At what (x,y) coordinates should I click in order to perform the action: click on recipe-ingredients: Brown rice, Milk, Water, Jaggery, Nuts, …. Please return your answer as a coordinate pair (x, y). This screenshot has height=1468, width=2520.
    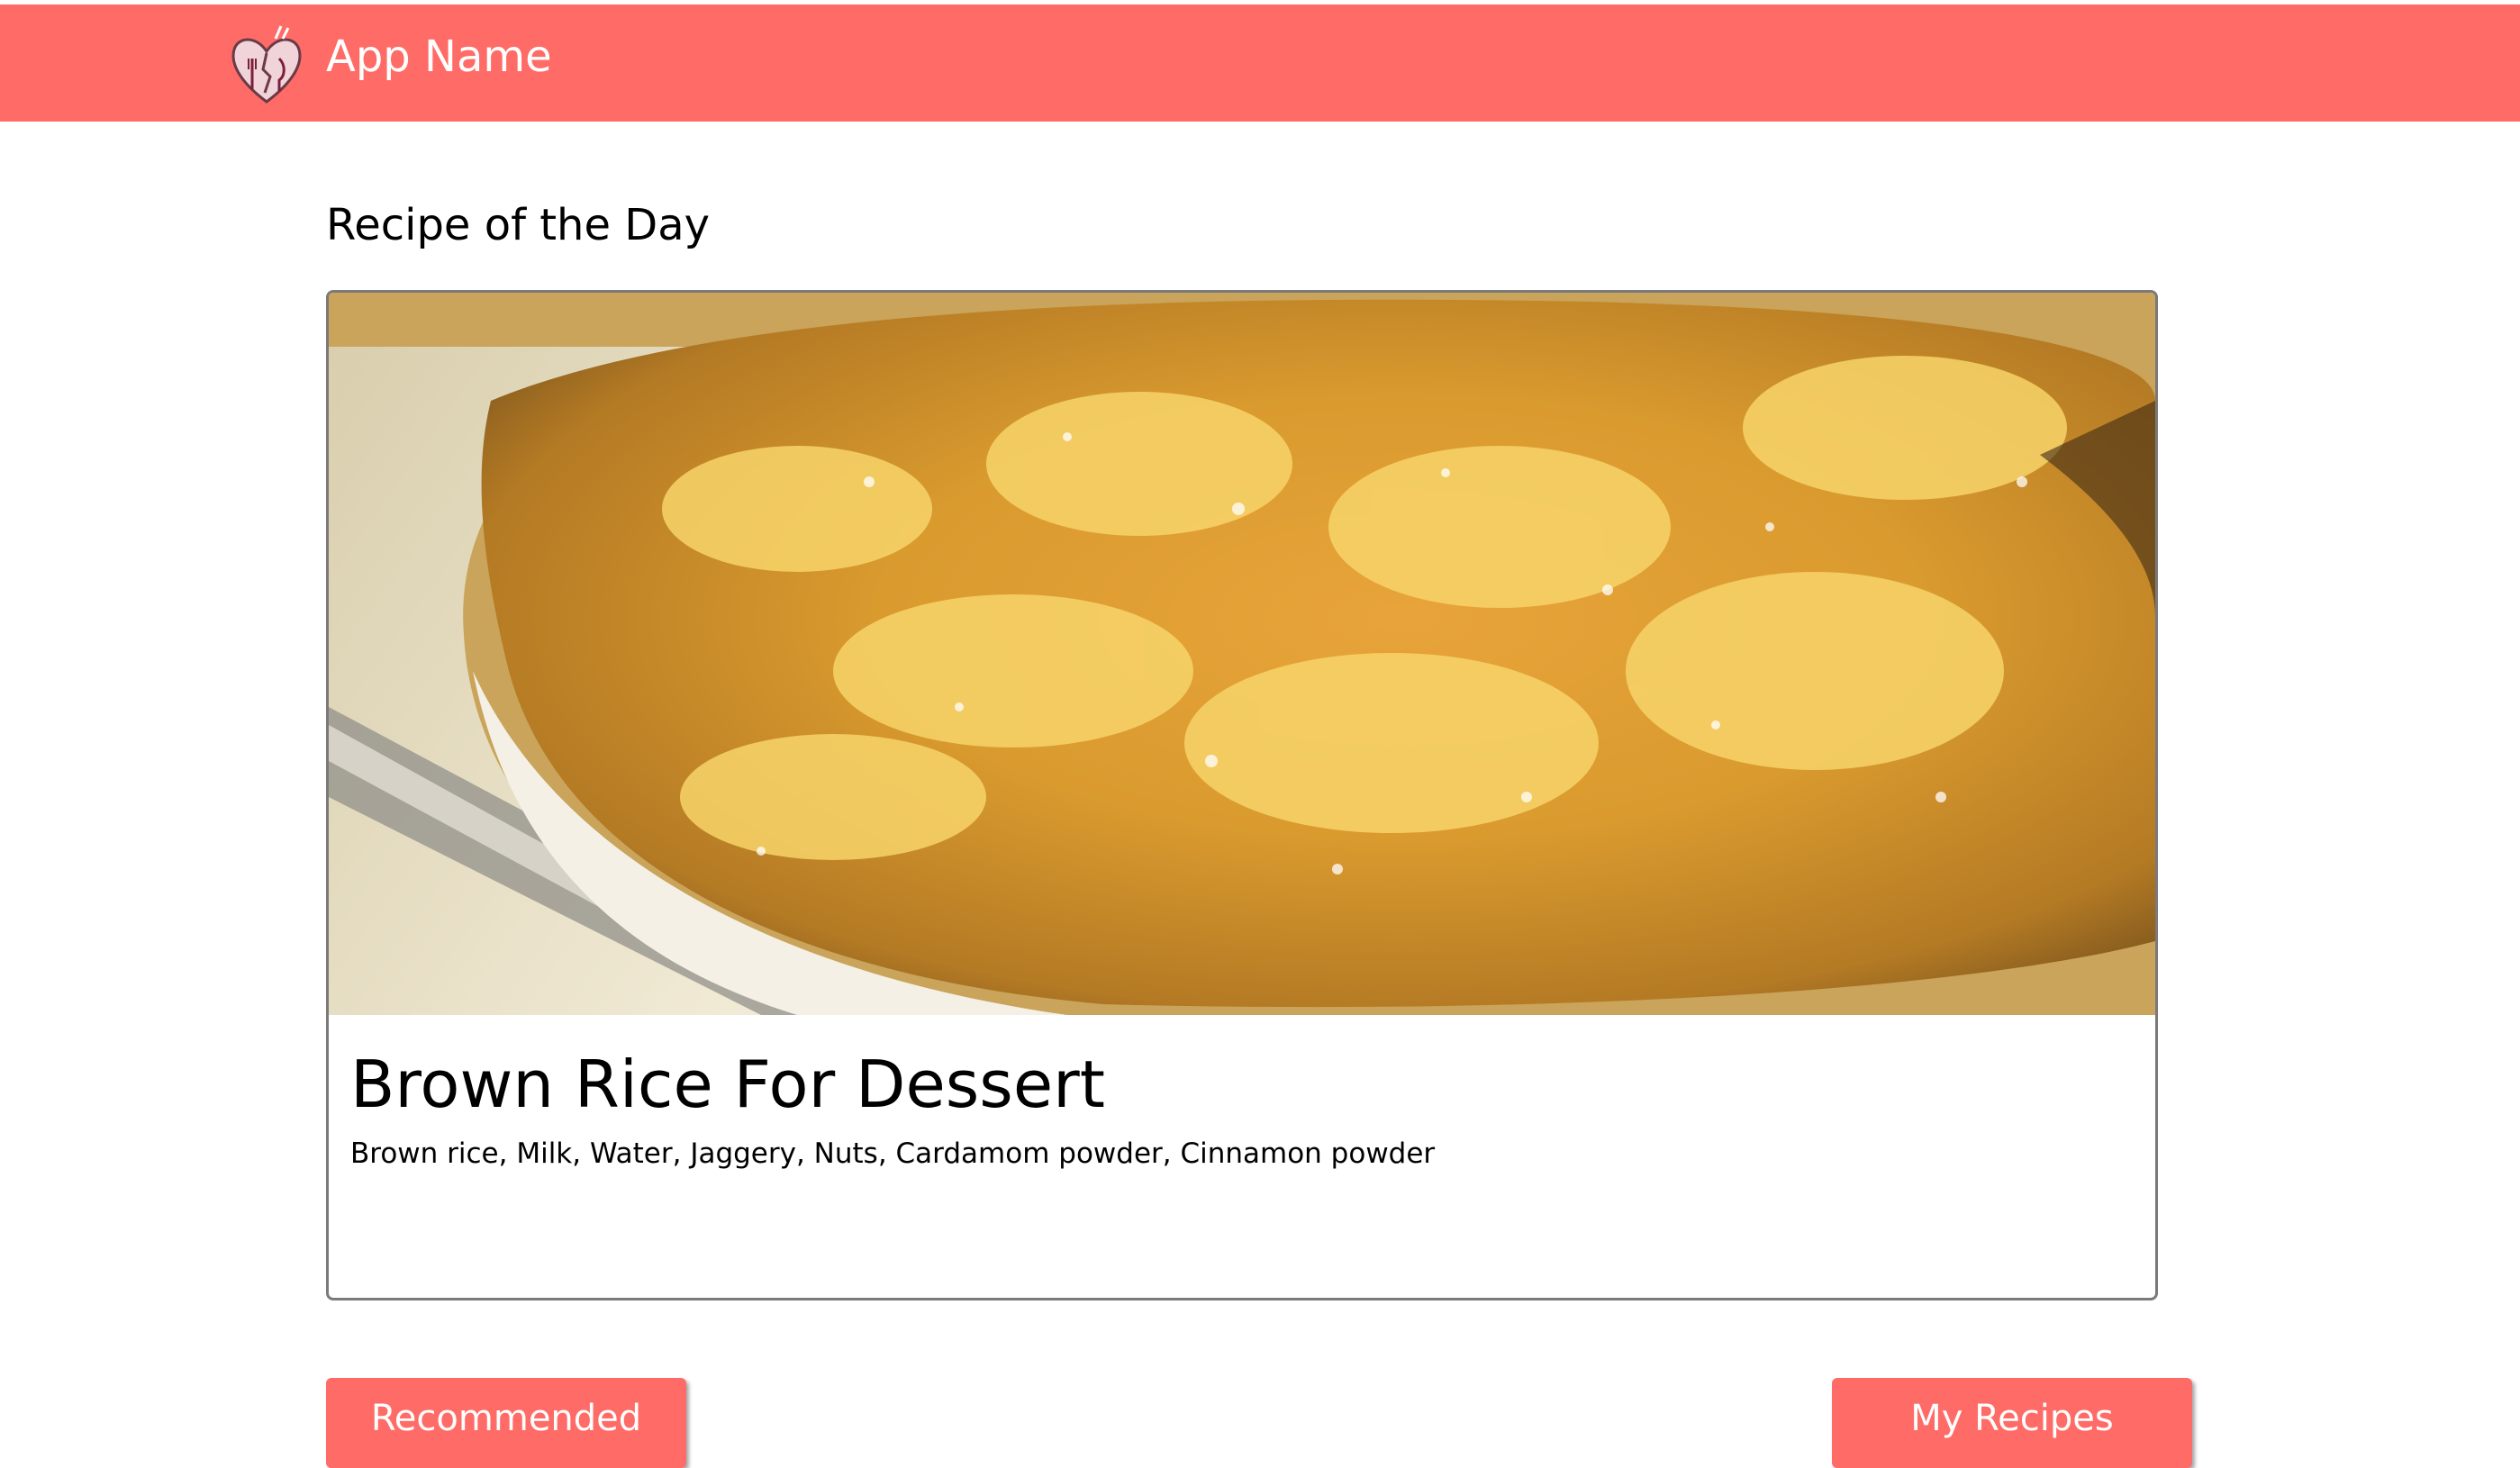
    Looking at the image, I should click on (893, 1153).